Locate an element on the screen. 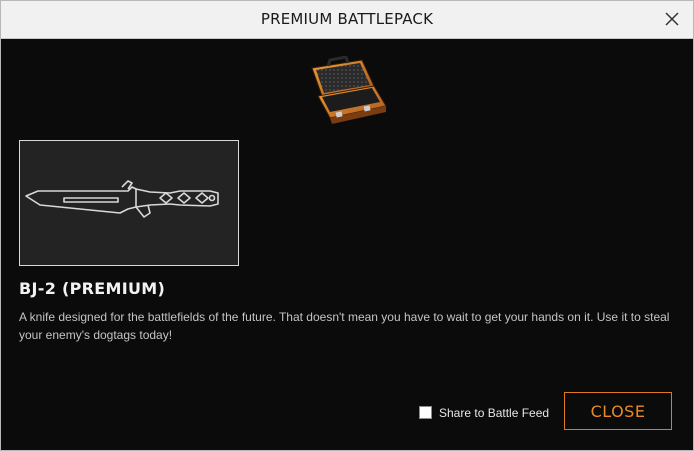 The image size is (694, 451). share-label: Share to Battle Feed is located at coordinates (494, 413).